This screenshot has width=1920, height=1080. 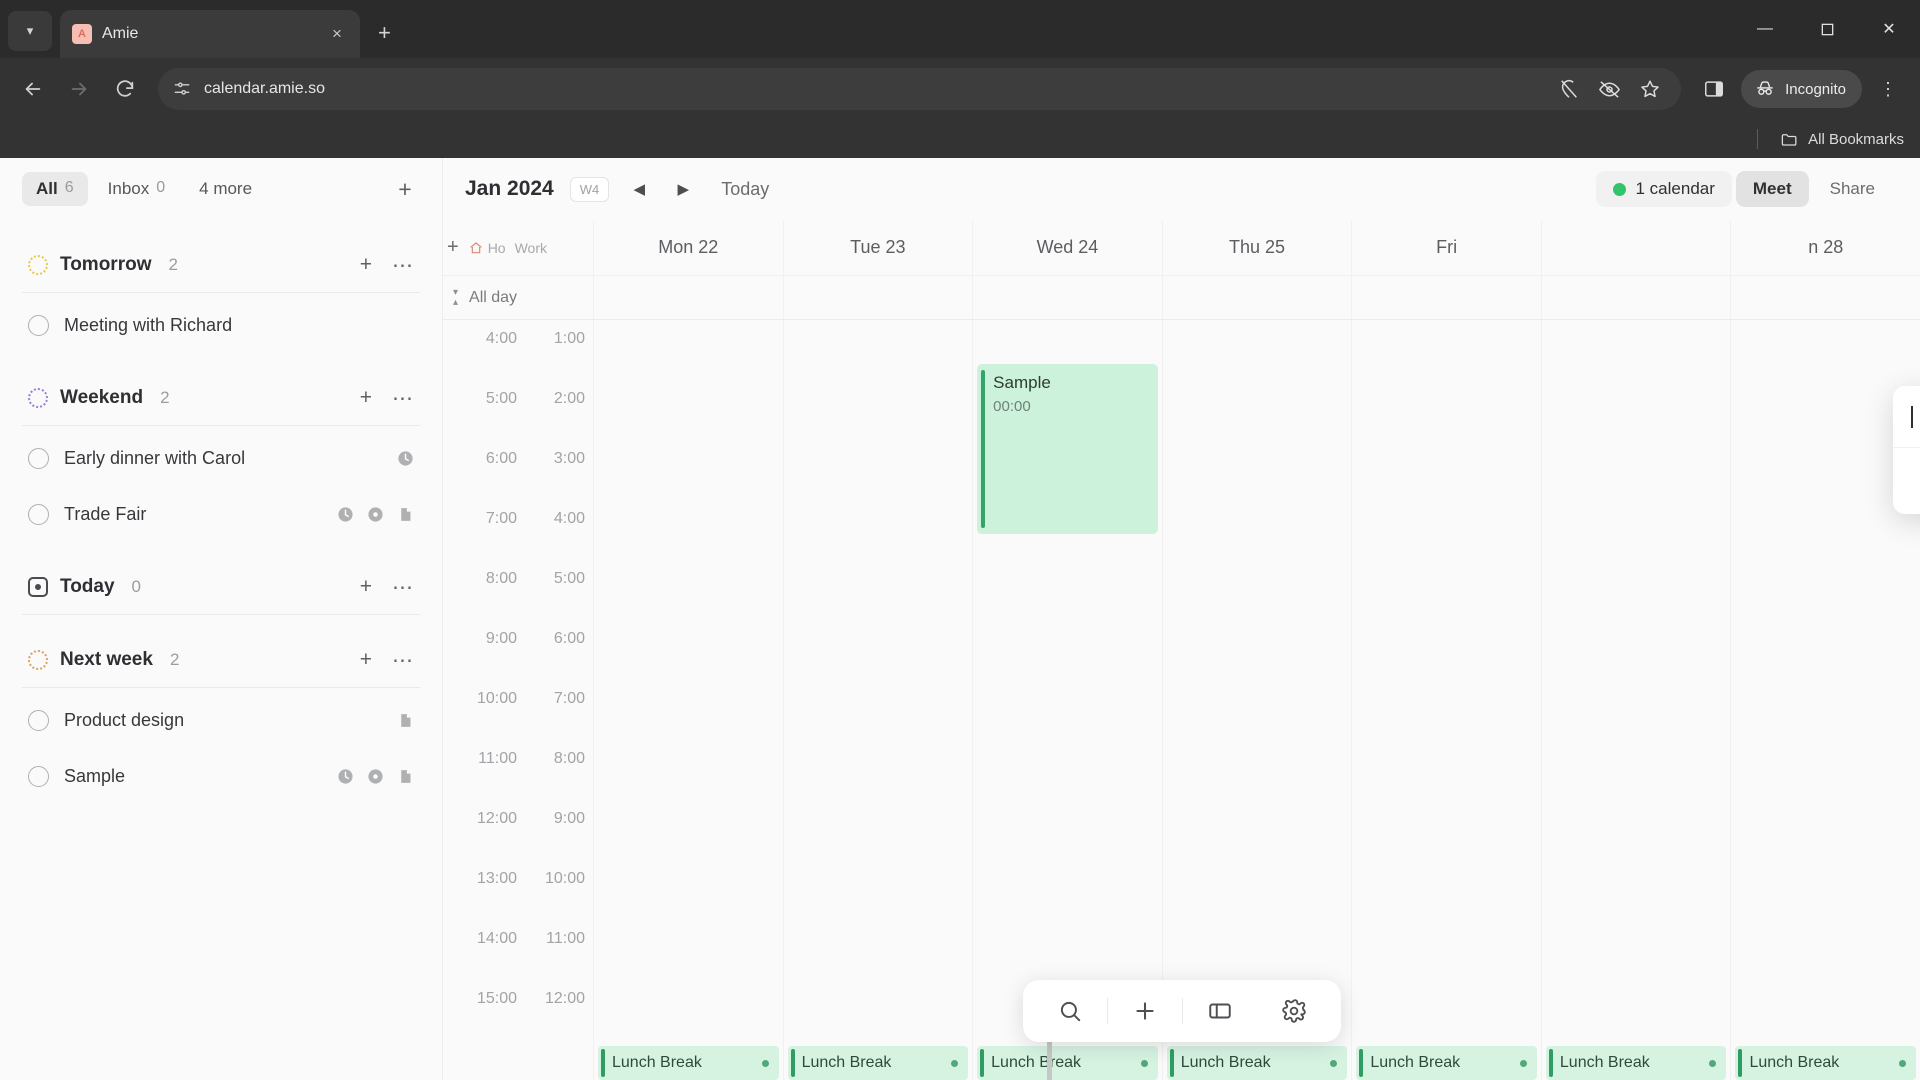 I want to click on tab-title: Amie, so click(x=120, y=33).